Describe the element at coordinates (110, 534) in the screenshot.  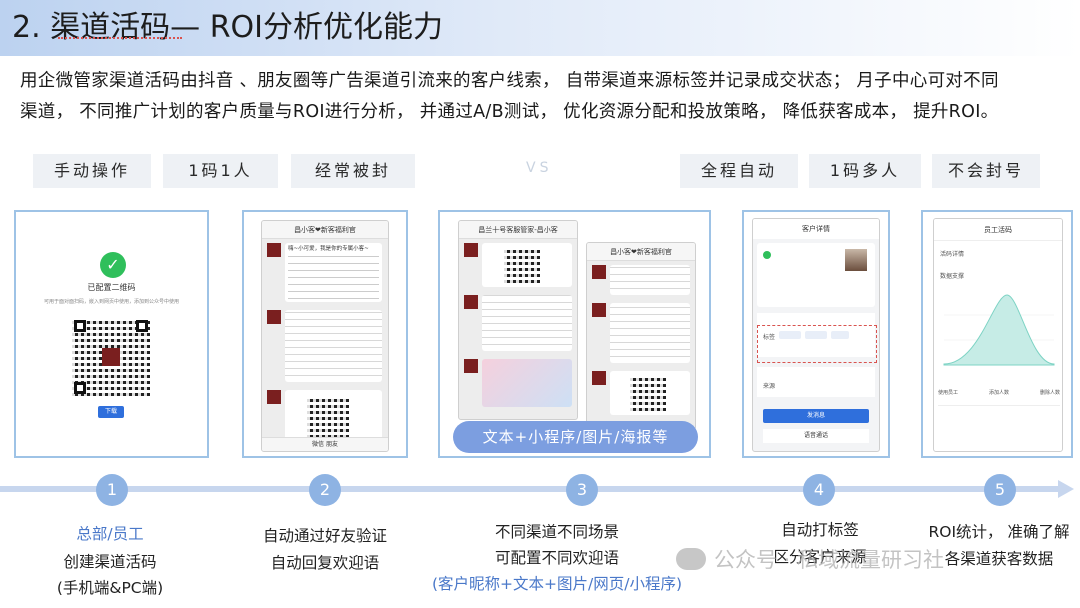
I see `caption-role: 总部/员工` at that location.